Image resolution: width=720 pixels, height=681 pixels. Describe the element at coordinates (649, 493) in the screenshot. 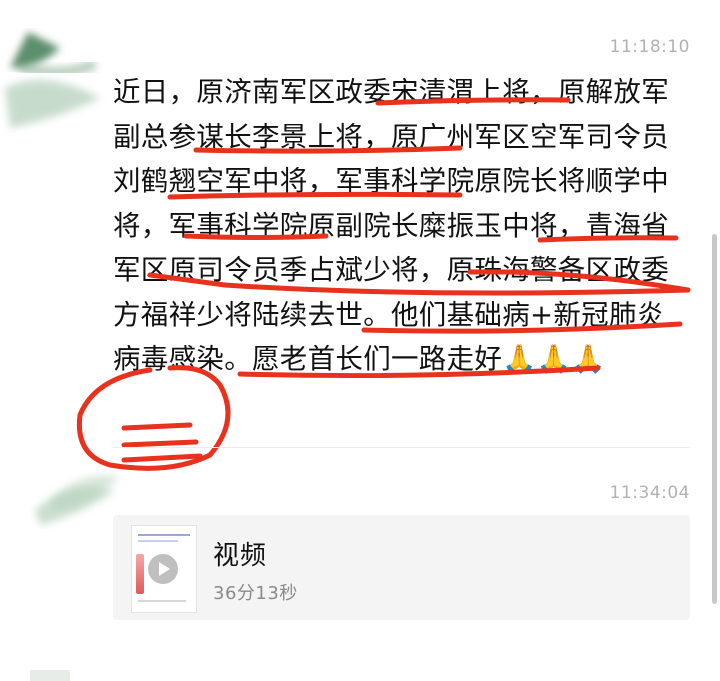

I see `video-timestamp: 11:34:04` at that location.